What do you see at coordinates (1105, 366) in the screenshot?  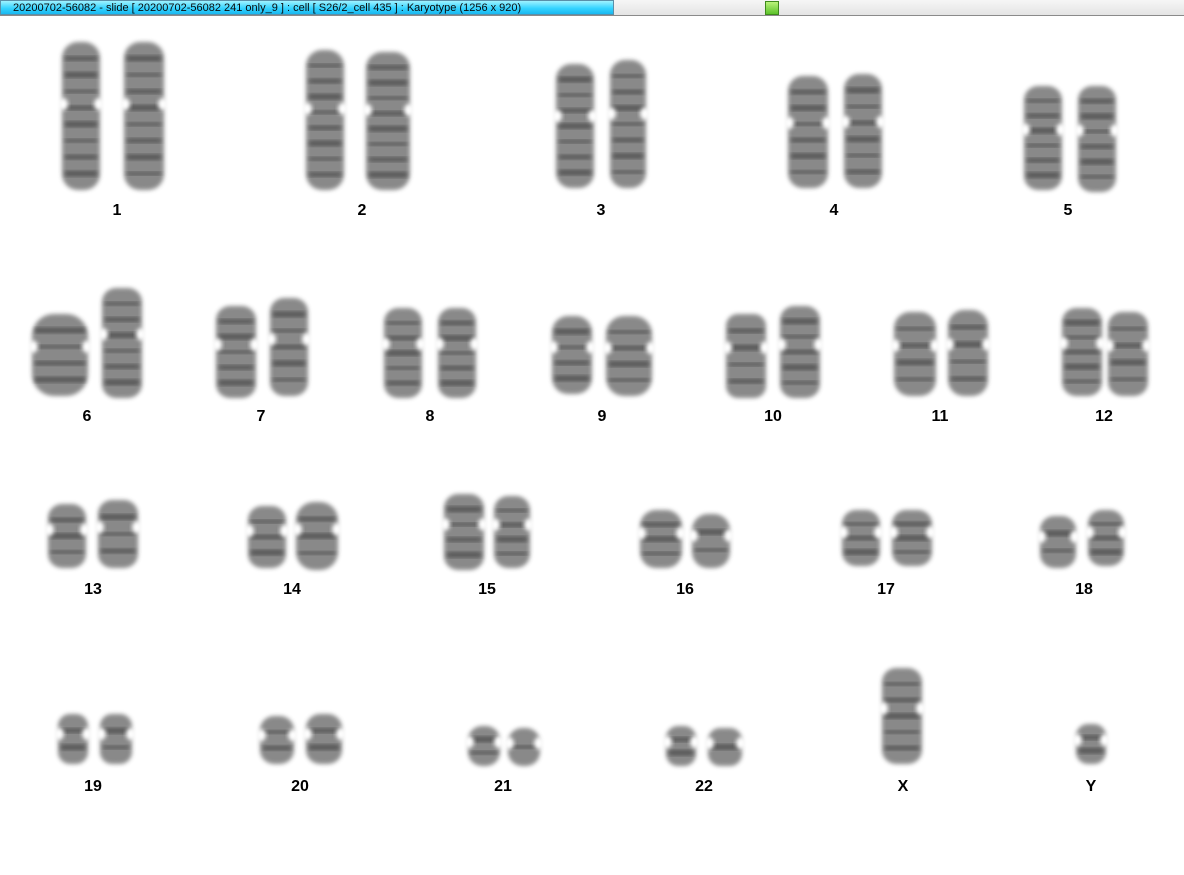 I see `chromosome-pair-12: 12` at bounding box center [1105, 366].